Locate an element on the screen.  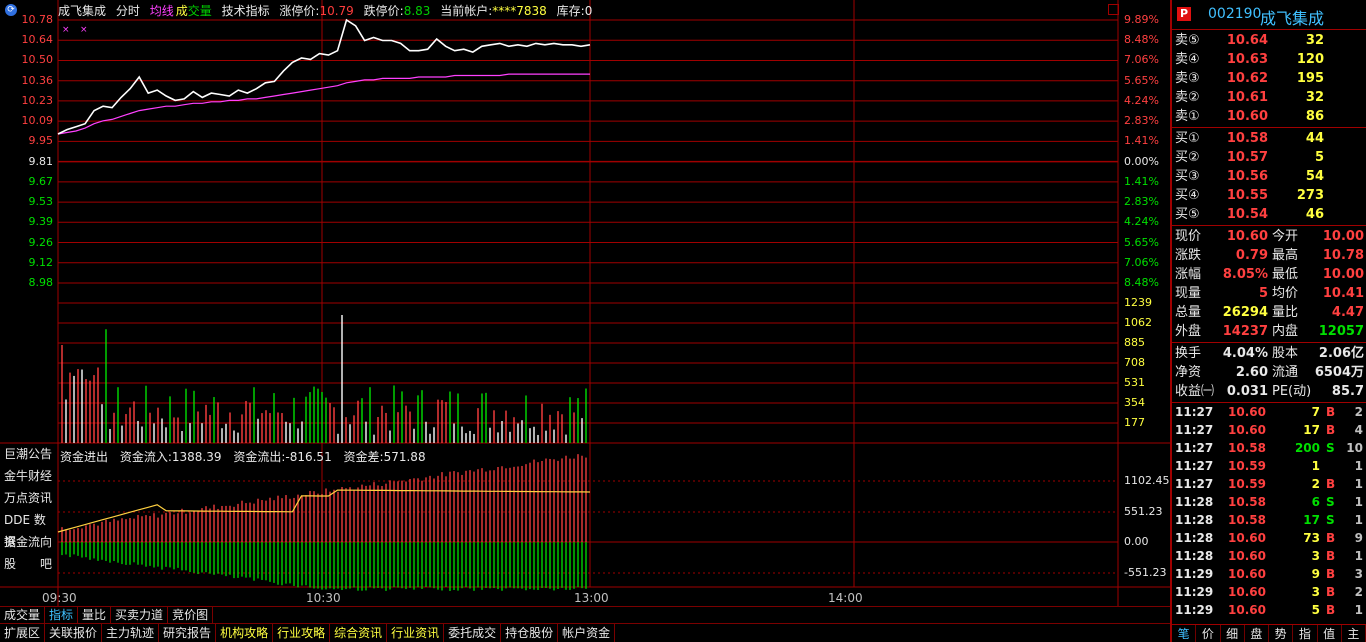
rp-tab-1: 价 is located at coordinates (1208, 633).